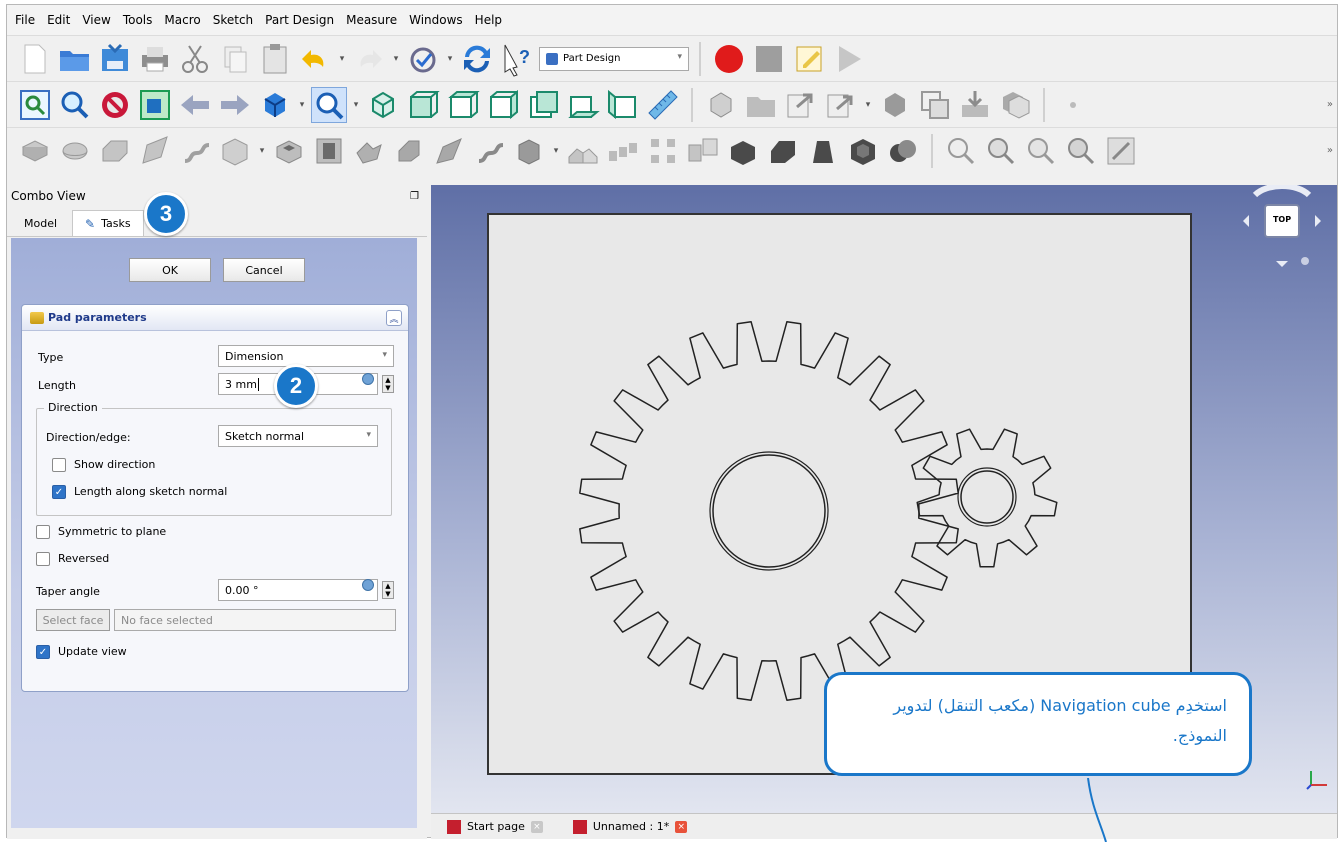  What do you see at coordinates (517, 59) in the screenshot?
I see `whats-this-icon: ?` at bounding box center [517, 59].